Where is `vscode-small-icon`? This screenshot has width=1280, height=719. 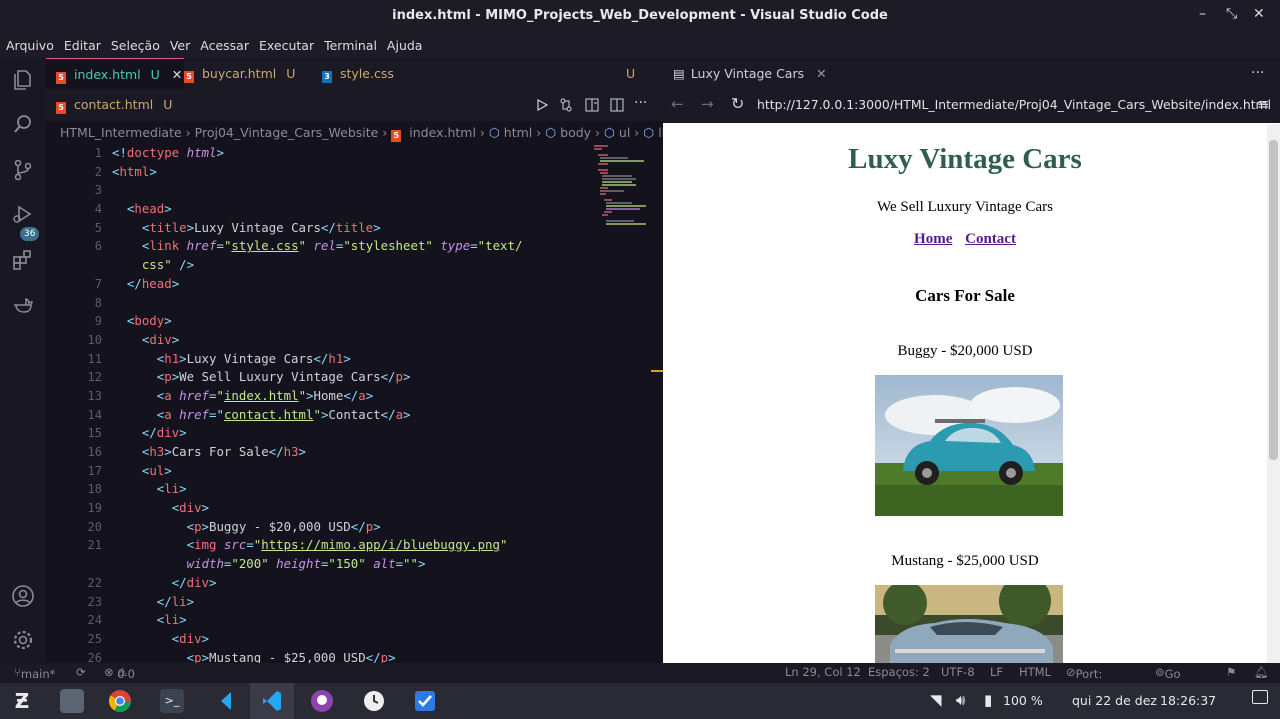
vscode-small-icon is located at coordinates (226, 701).